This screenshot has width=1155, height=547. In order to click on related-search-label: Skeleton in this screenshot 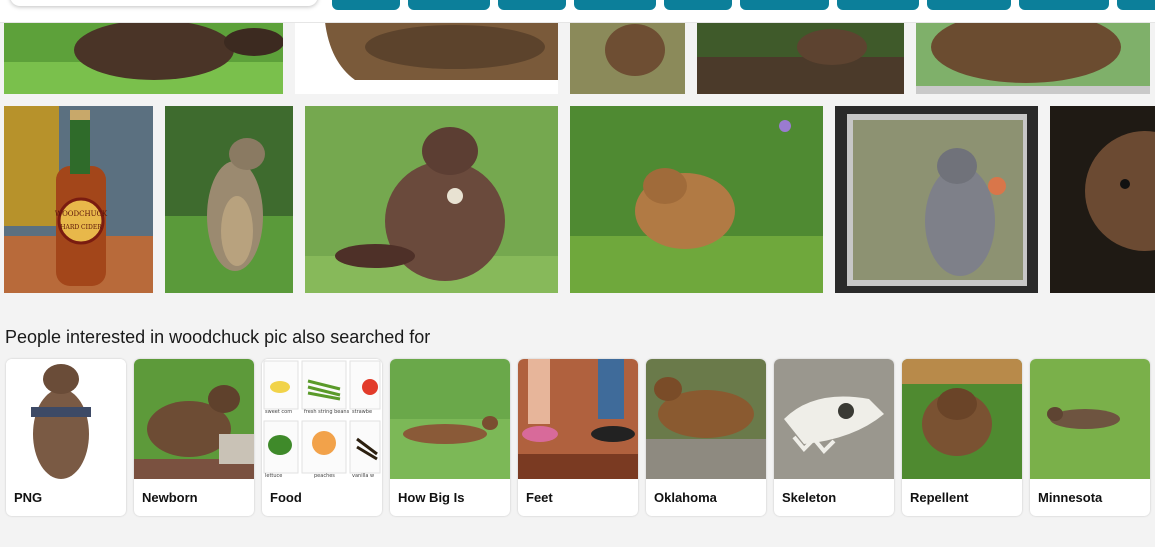, I will do `click(809, 497)`.